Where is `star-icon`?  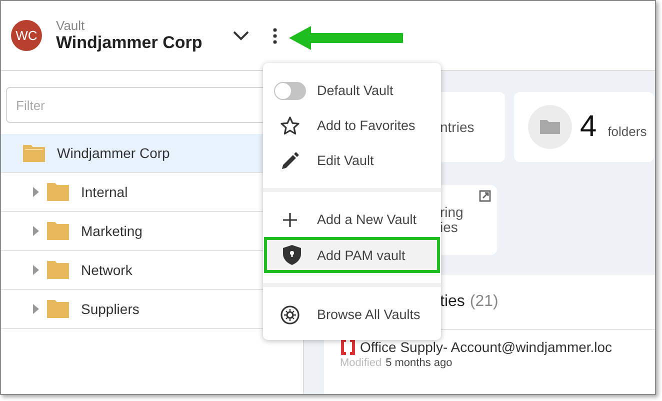 star-icon is located at coordinates (290, 126).